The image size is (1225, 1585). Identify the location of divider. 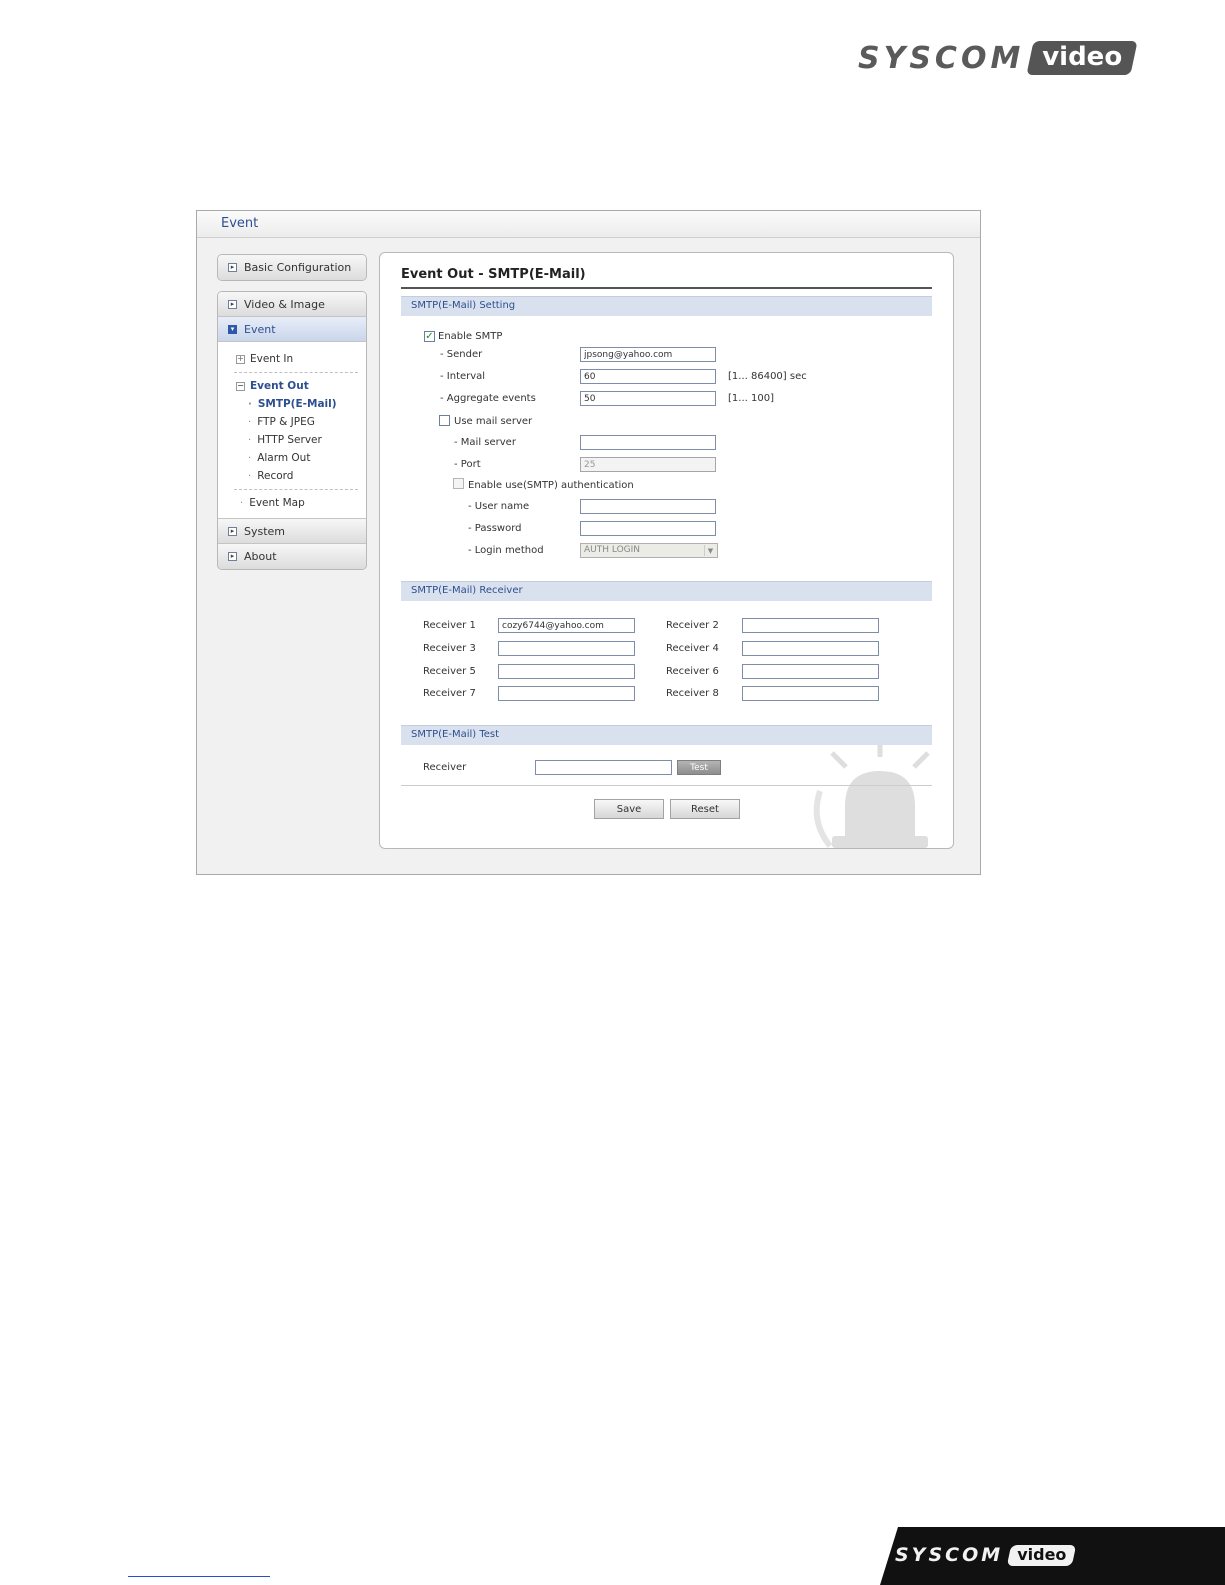
(666, 785).